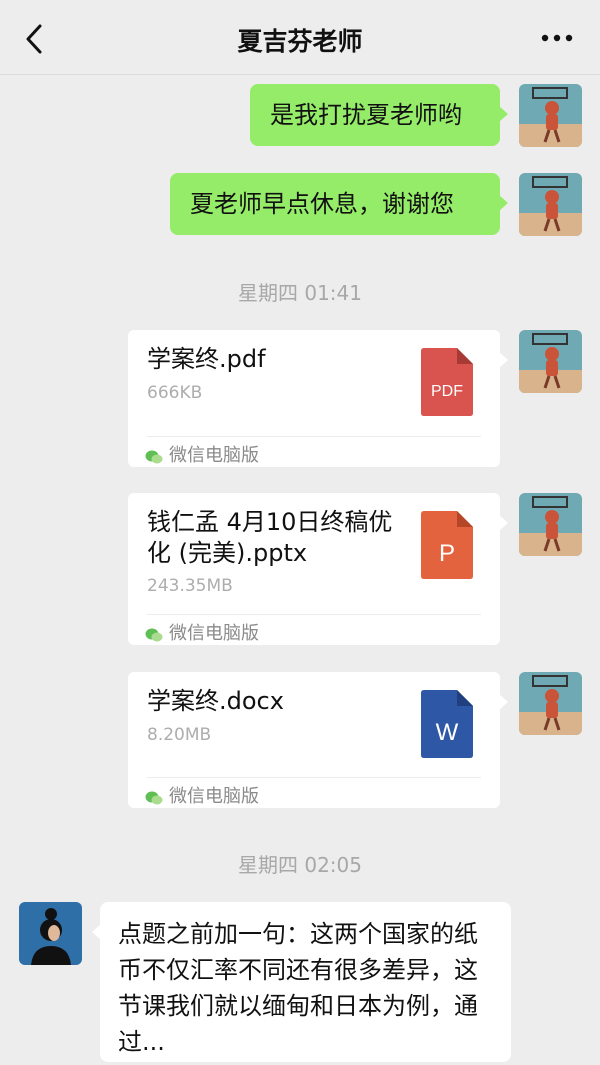 Image resolution: width=600 pixels, height=1065 pixels. I want to click on docx-file-icon: W, so click(447, 724).